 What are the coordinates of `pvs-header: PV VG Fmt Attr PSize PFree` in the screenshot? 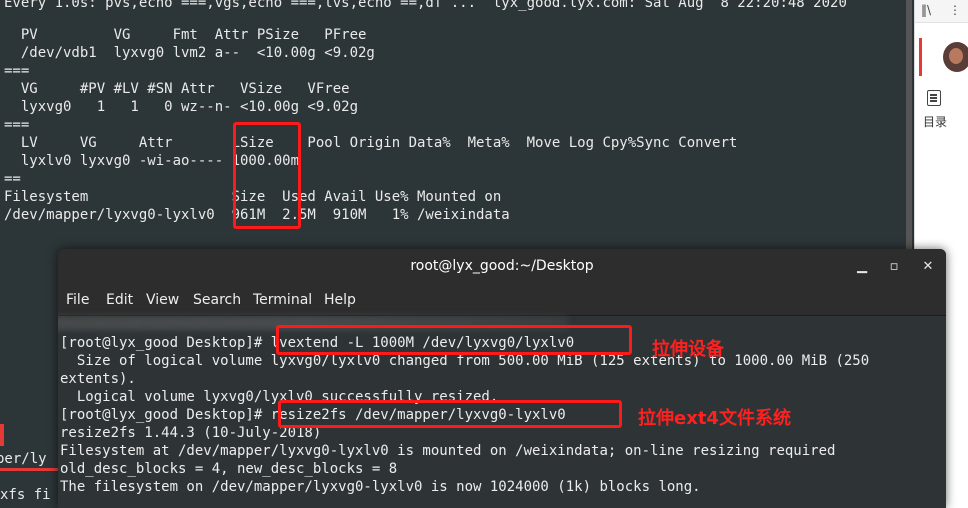 It's located at (185, 35).